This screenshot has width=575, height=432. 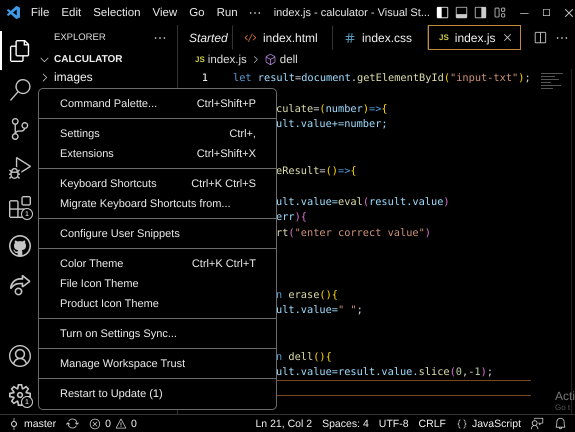 I want to click on editor-tab: Started, so click(x=205, y=37).